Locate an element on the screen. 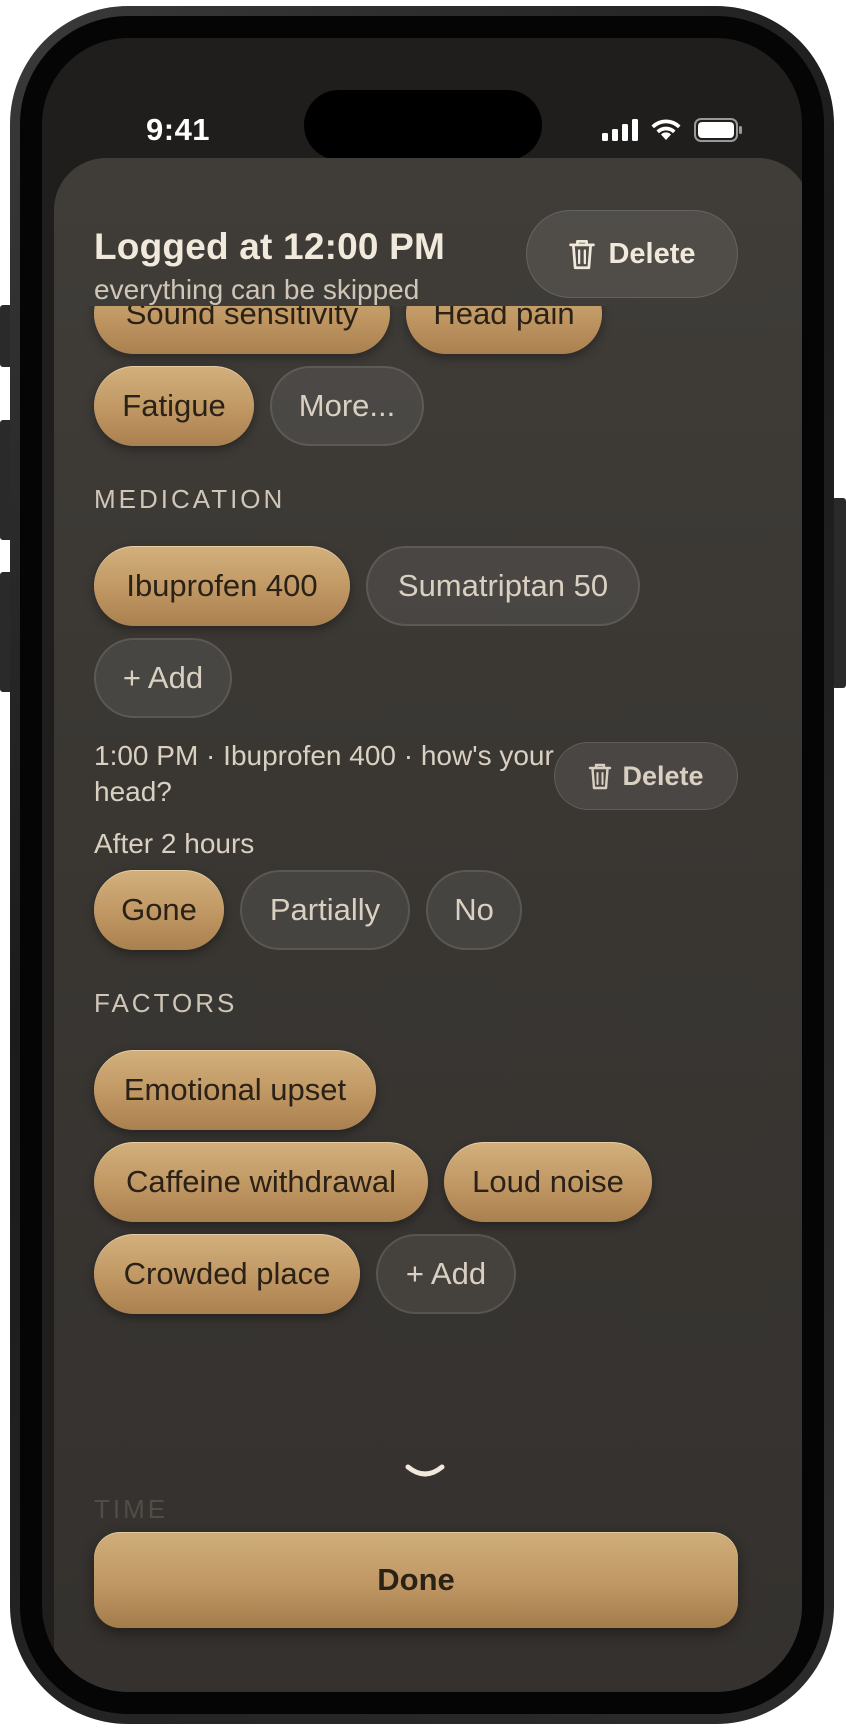  chip-label: Fatigue is located at coordinates (174, 405).